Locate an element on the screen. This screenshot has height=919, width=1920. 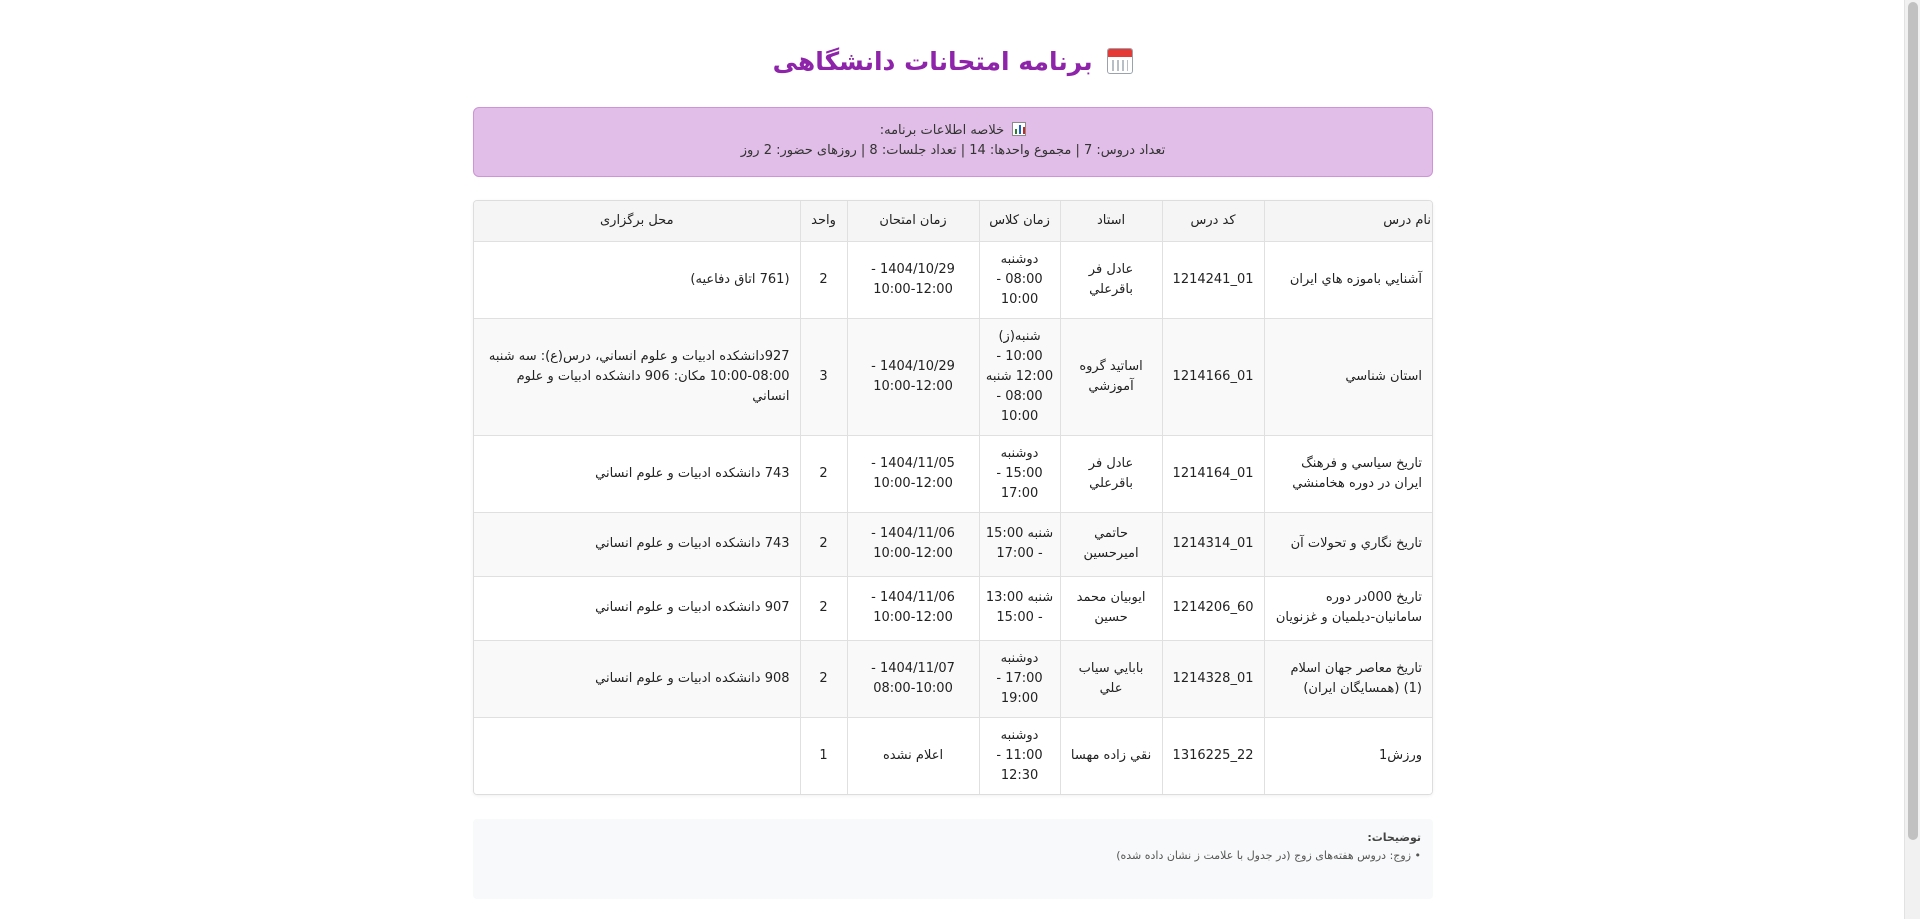
cell-professor: حاتمي اميرحسين is located at coordinates (1111, 544).